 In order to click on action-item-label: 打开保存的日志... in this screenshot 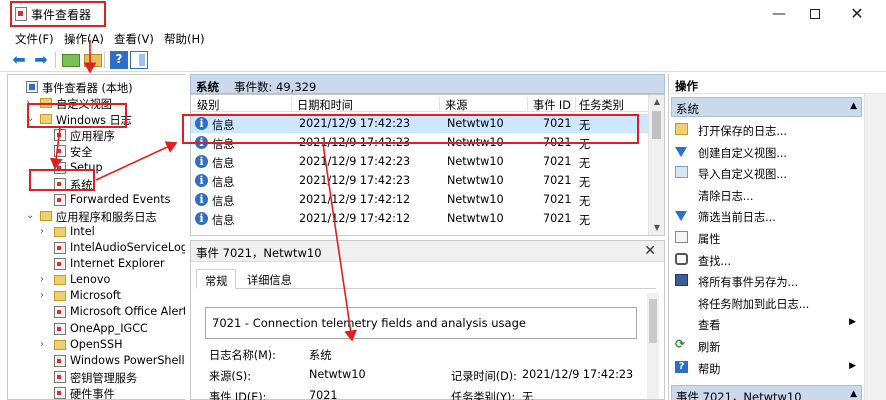, I will do `click(742, 131)`.